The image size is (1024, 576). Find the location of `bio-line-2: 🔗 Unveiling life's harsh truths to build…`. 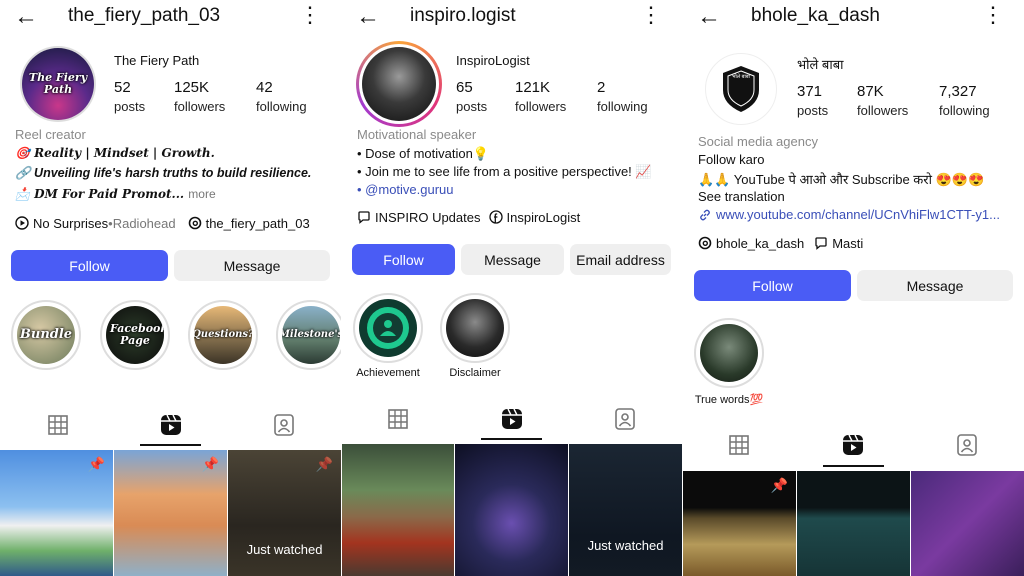

bio-line-2: 🔗 Unveiling life's harsh truths to build… is located at coordinates (163, 173).